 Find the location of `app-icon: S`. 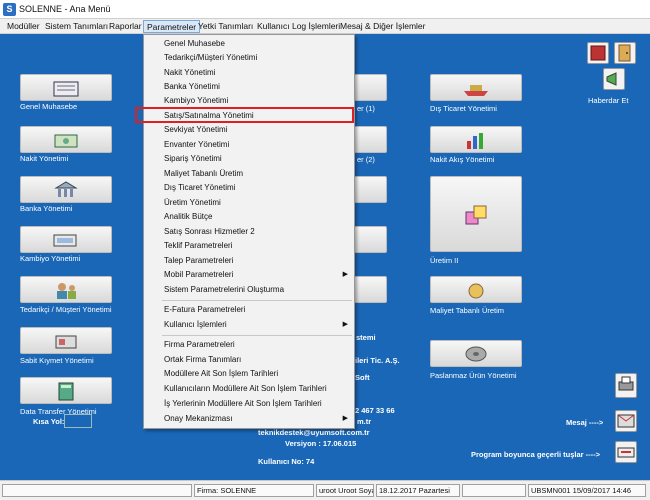

app-icon: S is located at coordinates (9, 9).